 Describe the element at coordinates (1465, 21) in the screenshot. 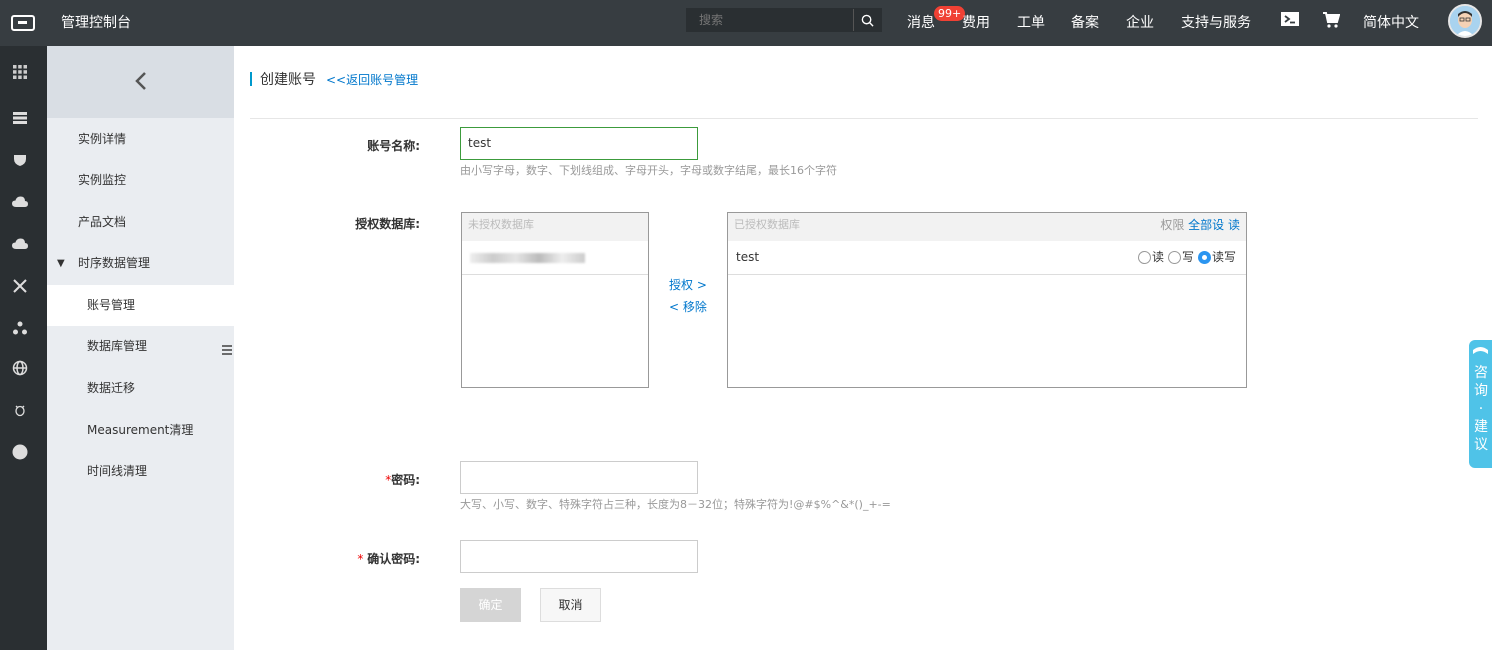

I see `user-avatar` at that location.